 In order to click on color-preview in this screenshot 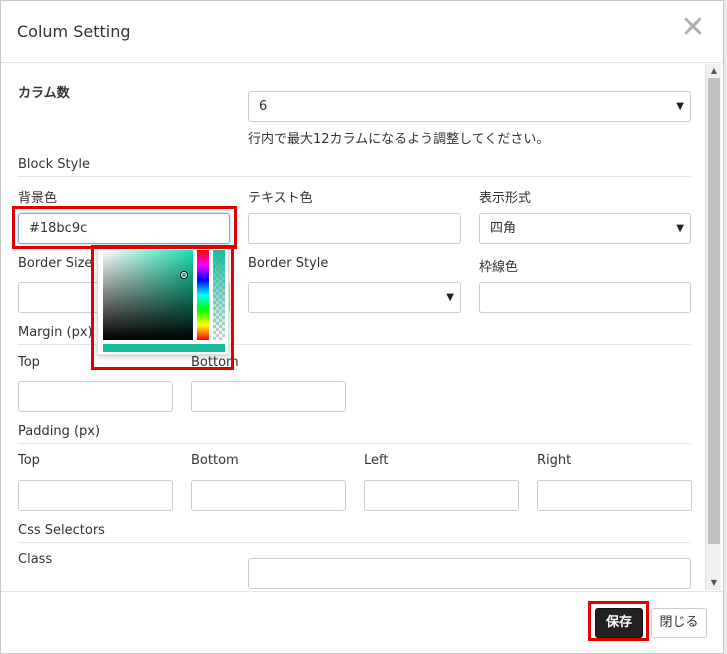, I will do `click(164, 348)`.